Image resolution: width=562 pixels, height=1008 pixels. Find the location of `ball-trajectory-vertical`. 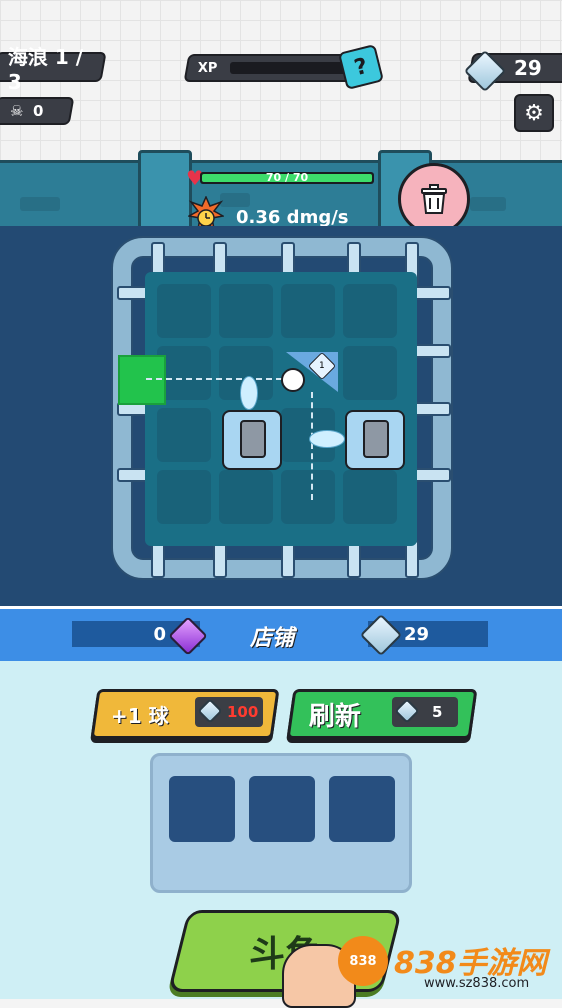

ball-trajectory-vertical is located at coordinates (312, 446).